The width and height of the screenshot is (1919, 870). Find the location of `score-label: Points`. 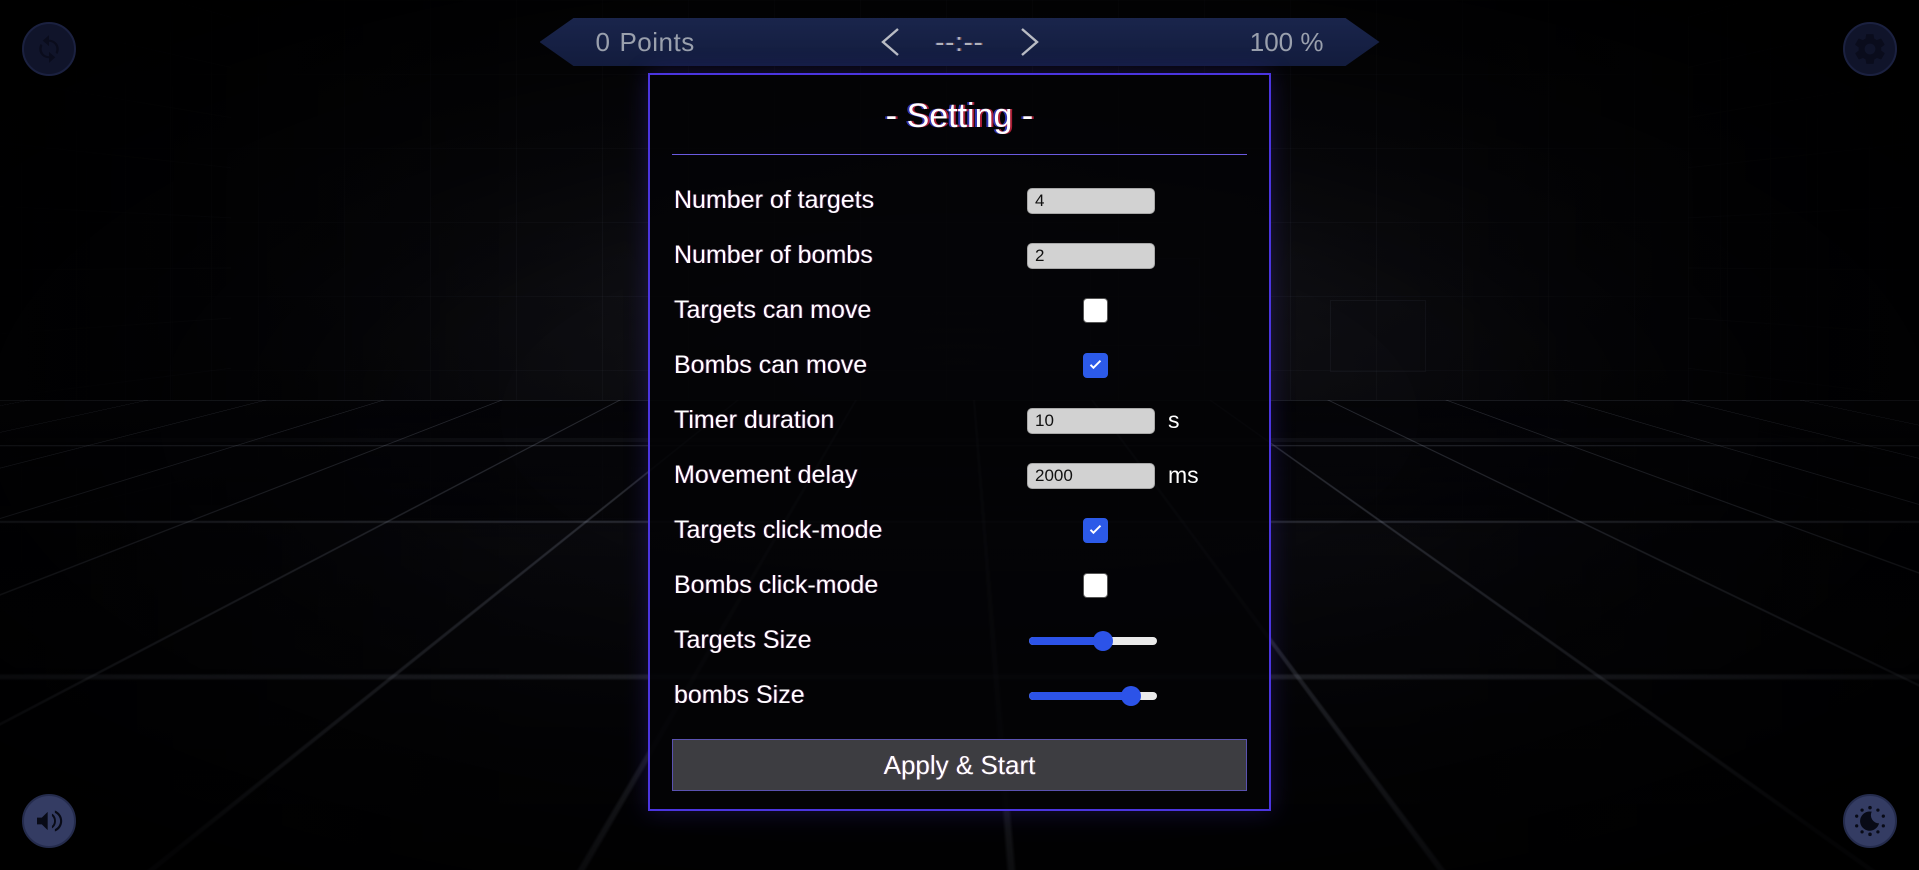

score-label: Points is located at coordinates (657, 41).